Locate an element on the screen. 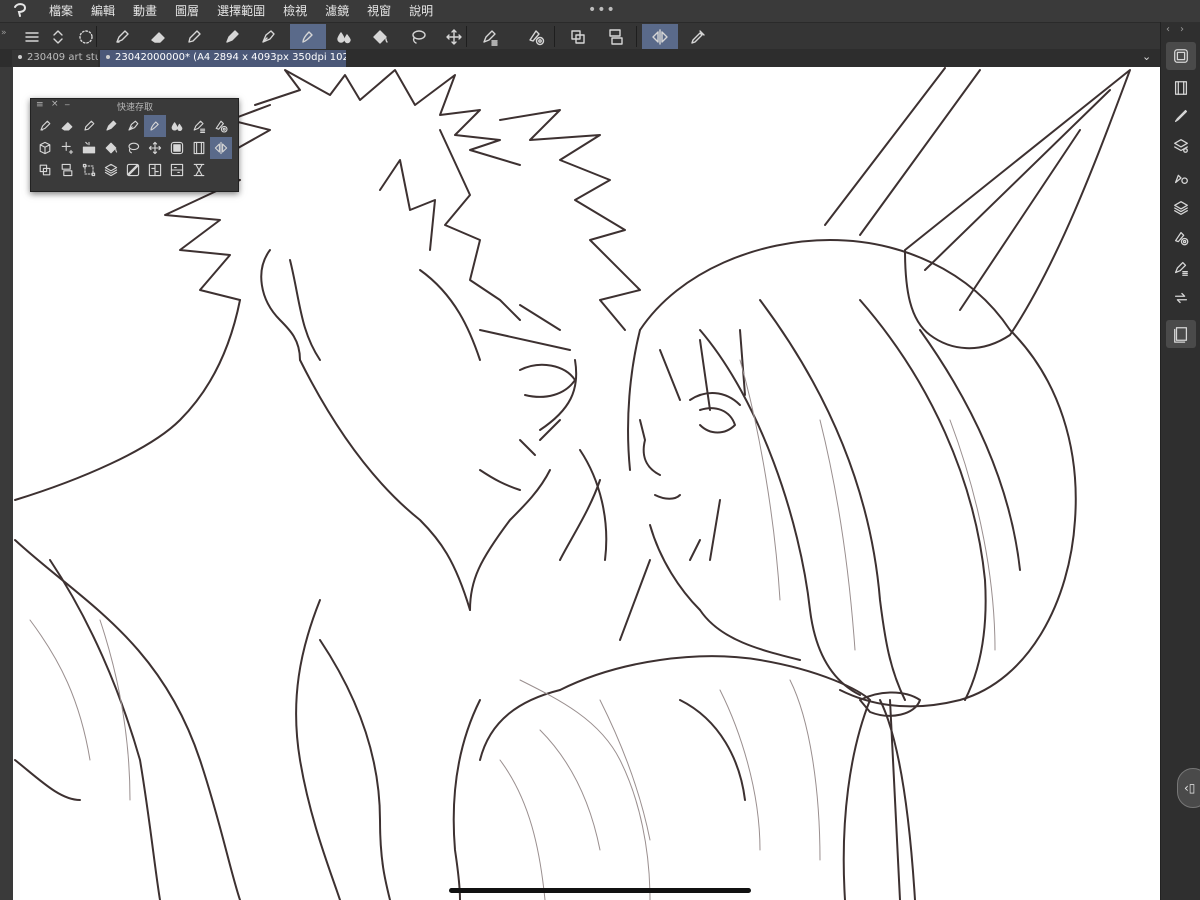 This screenshot has height=900, width=1200. frame-icon is located at coordinates (177, 148).